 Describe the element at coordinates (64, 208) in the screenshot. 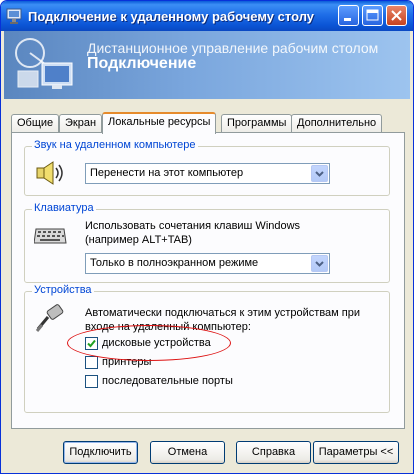

I see `keyboard-group-label: Клавиатура` at that location.